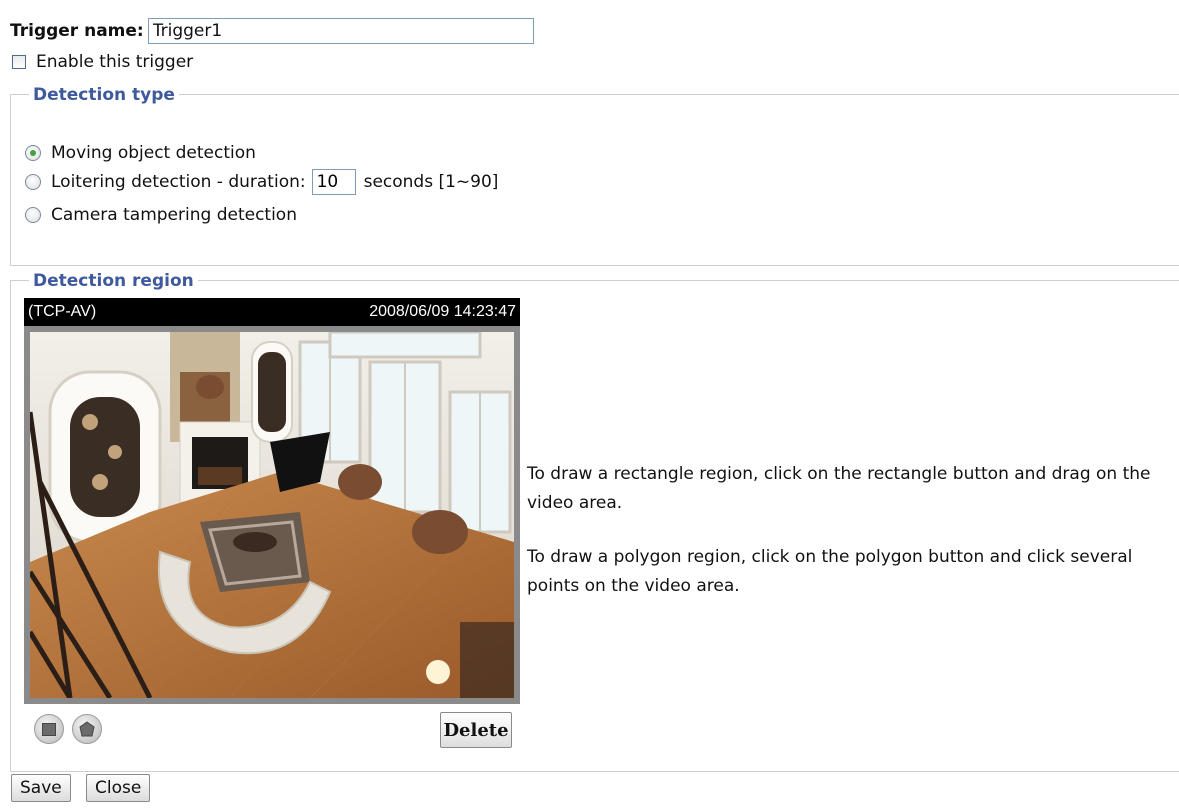 The width and height of the screenshot is (1179, 808). What do you see at coordinates (272, 312) in the screenshot?
I see `video-header: (TCP-AV) 2008/06/09 14:23:47` at bounding box center [272, 312].